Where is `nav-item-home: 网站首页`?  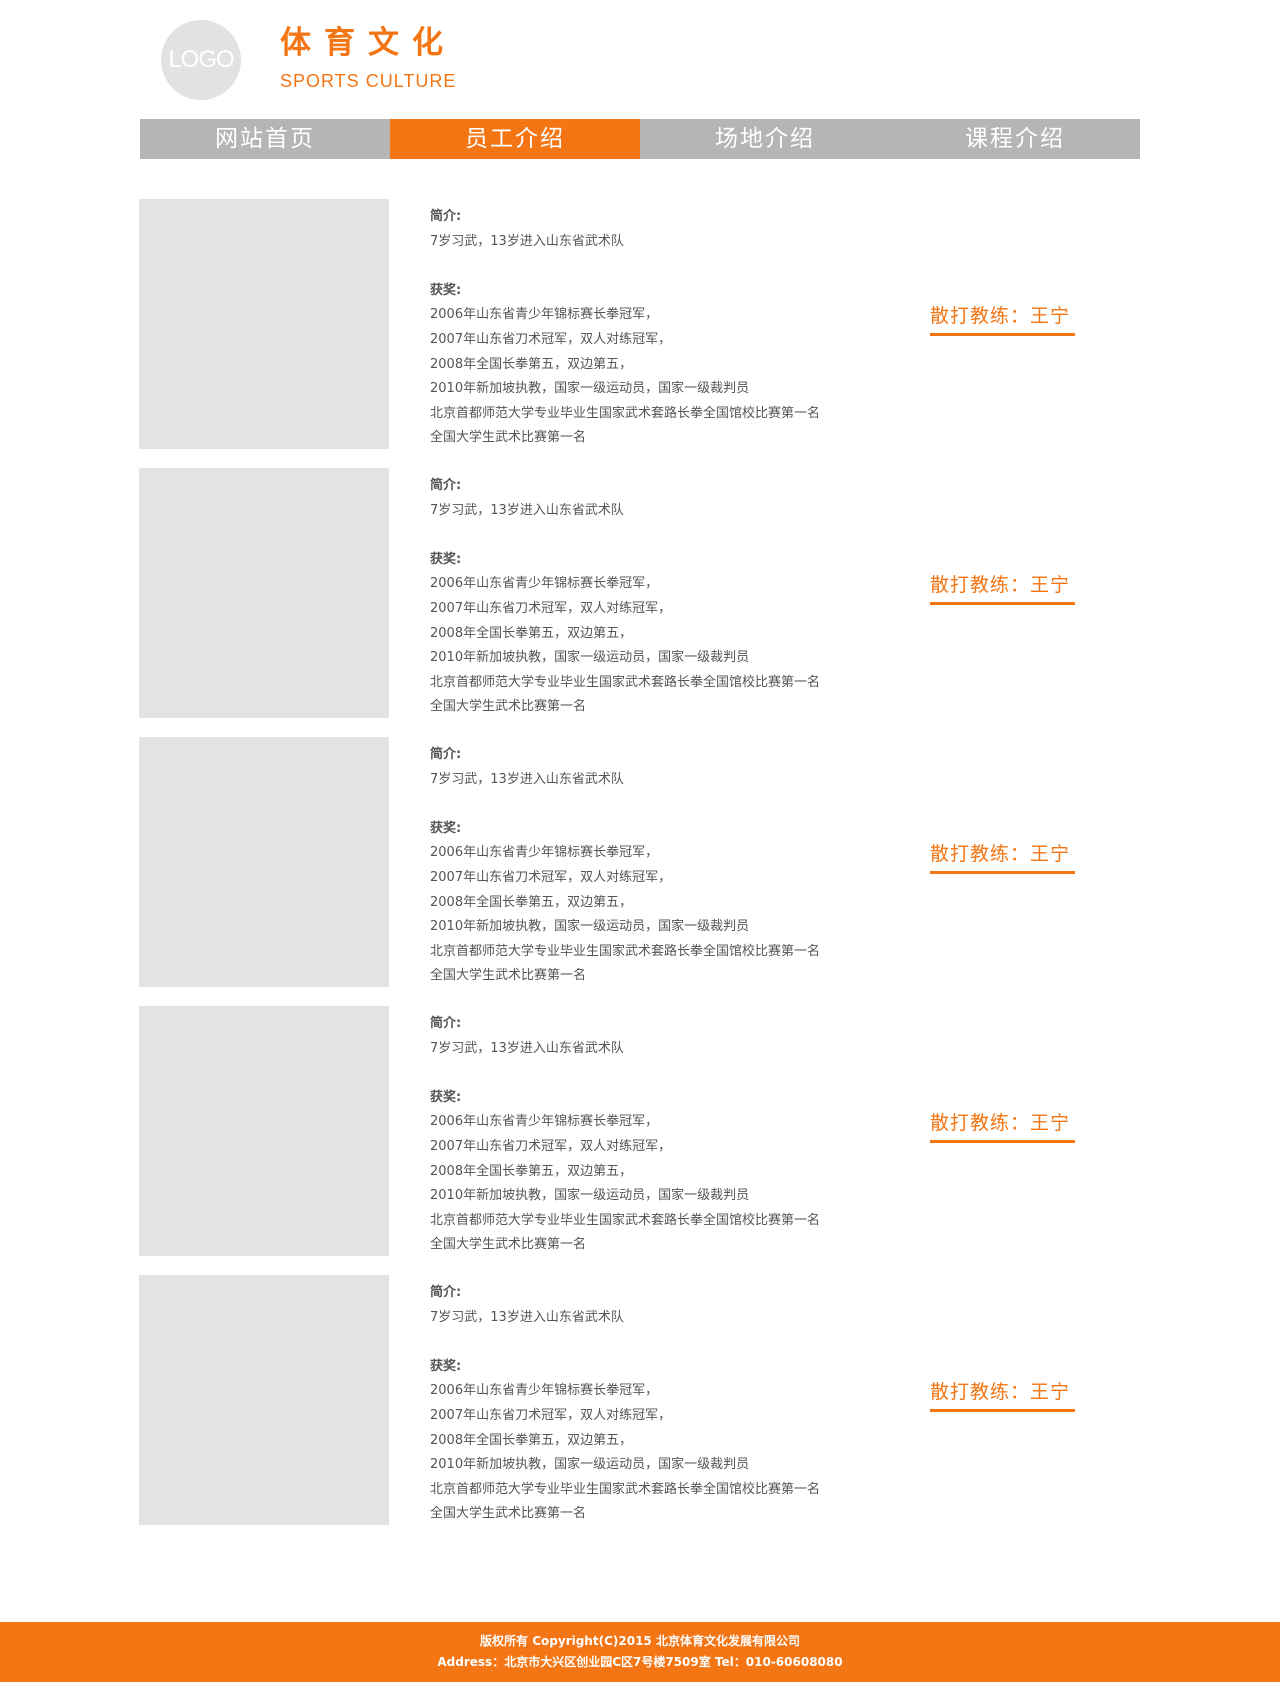
nav-item-home: 网站首页 is located at coordinates (265, 139).